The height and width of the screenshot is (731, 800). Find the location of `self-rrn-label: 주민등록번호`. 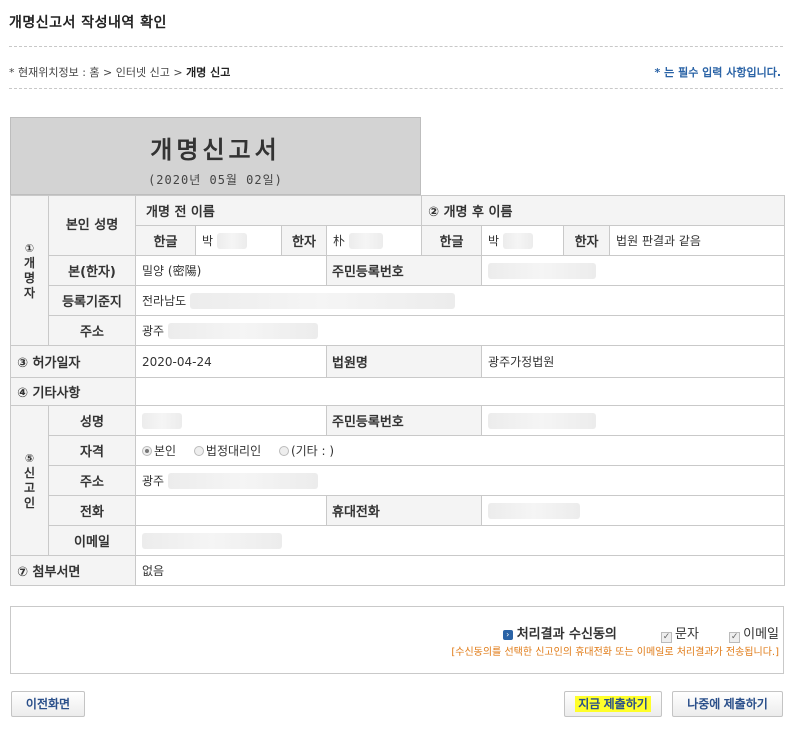

self-rrn-label: 주민등록번호 is located at coordinates (404, 270).